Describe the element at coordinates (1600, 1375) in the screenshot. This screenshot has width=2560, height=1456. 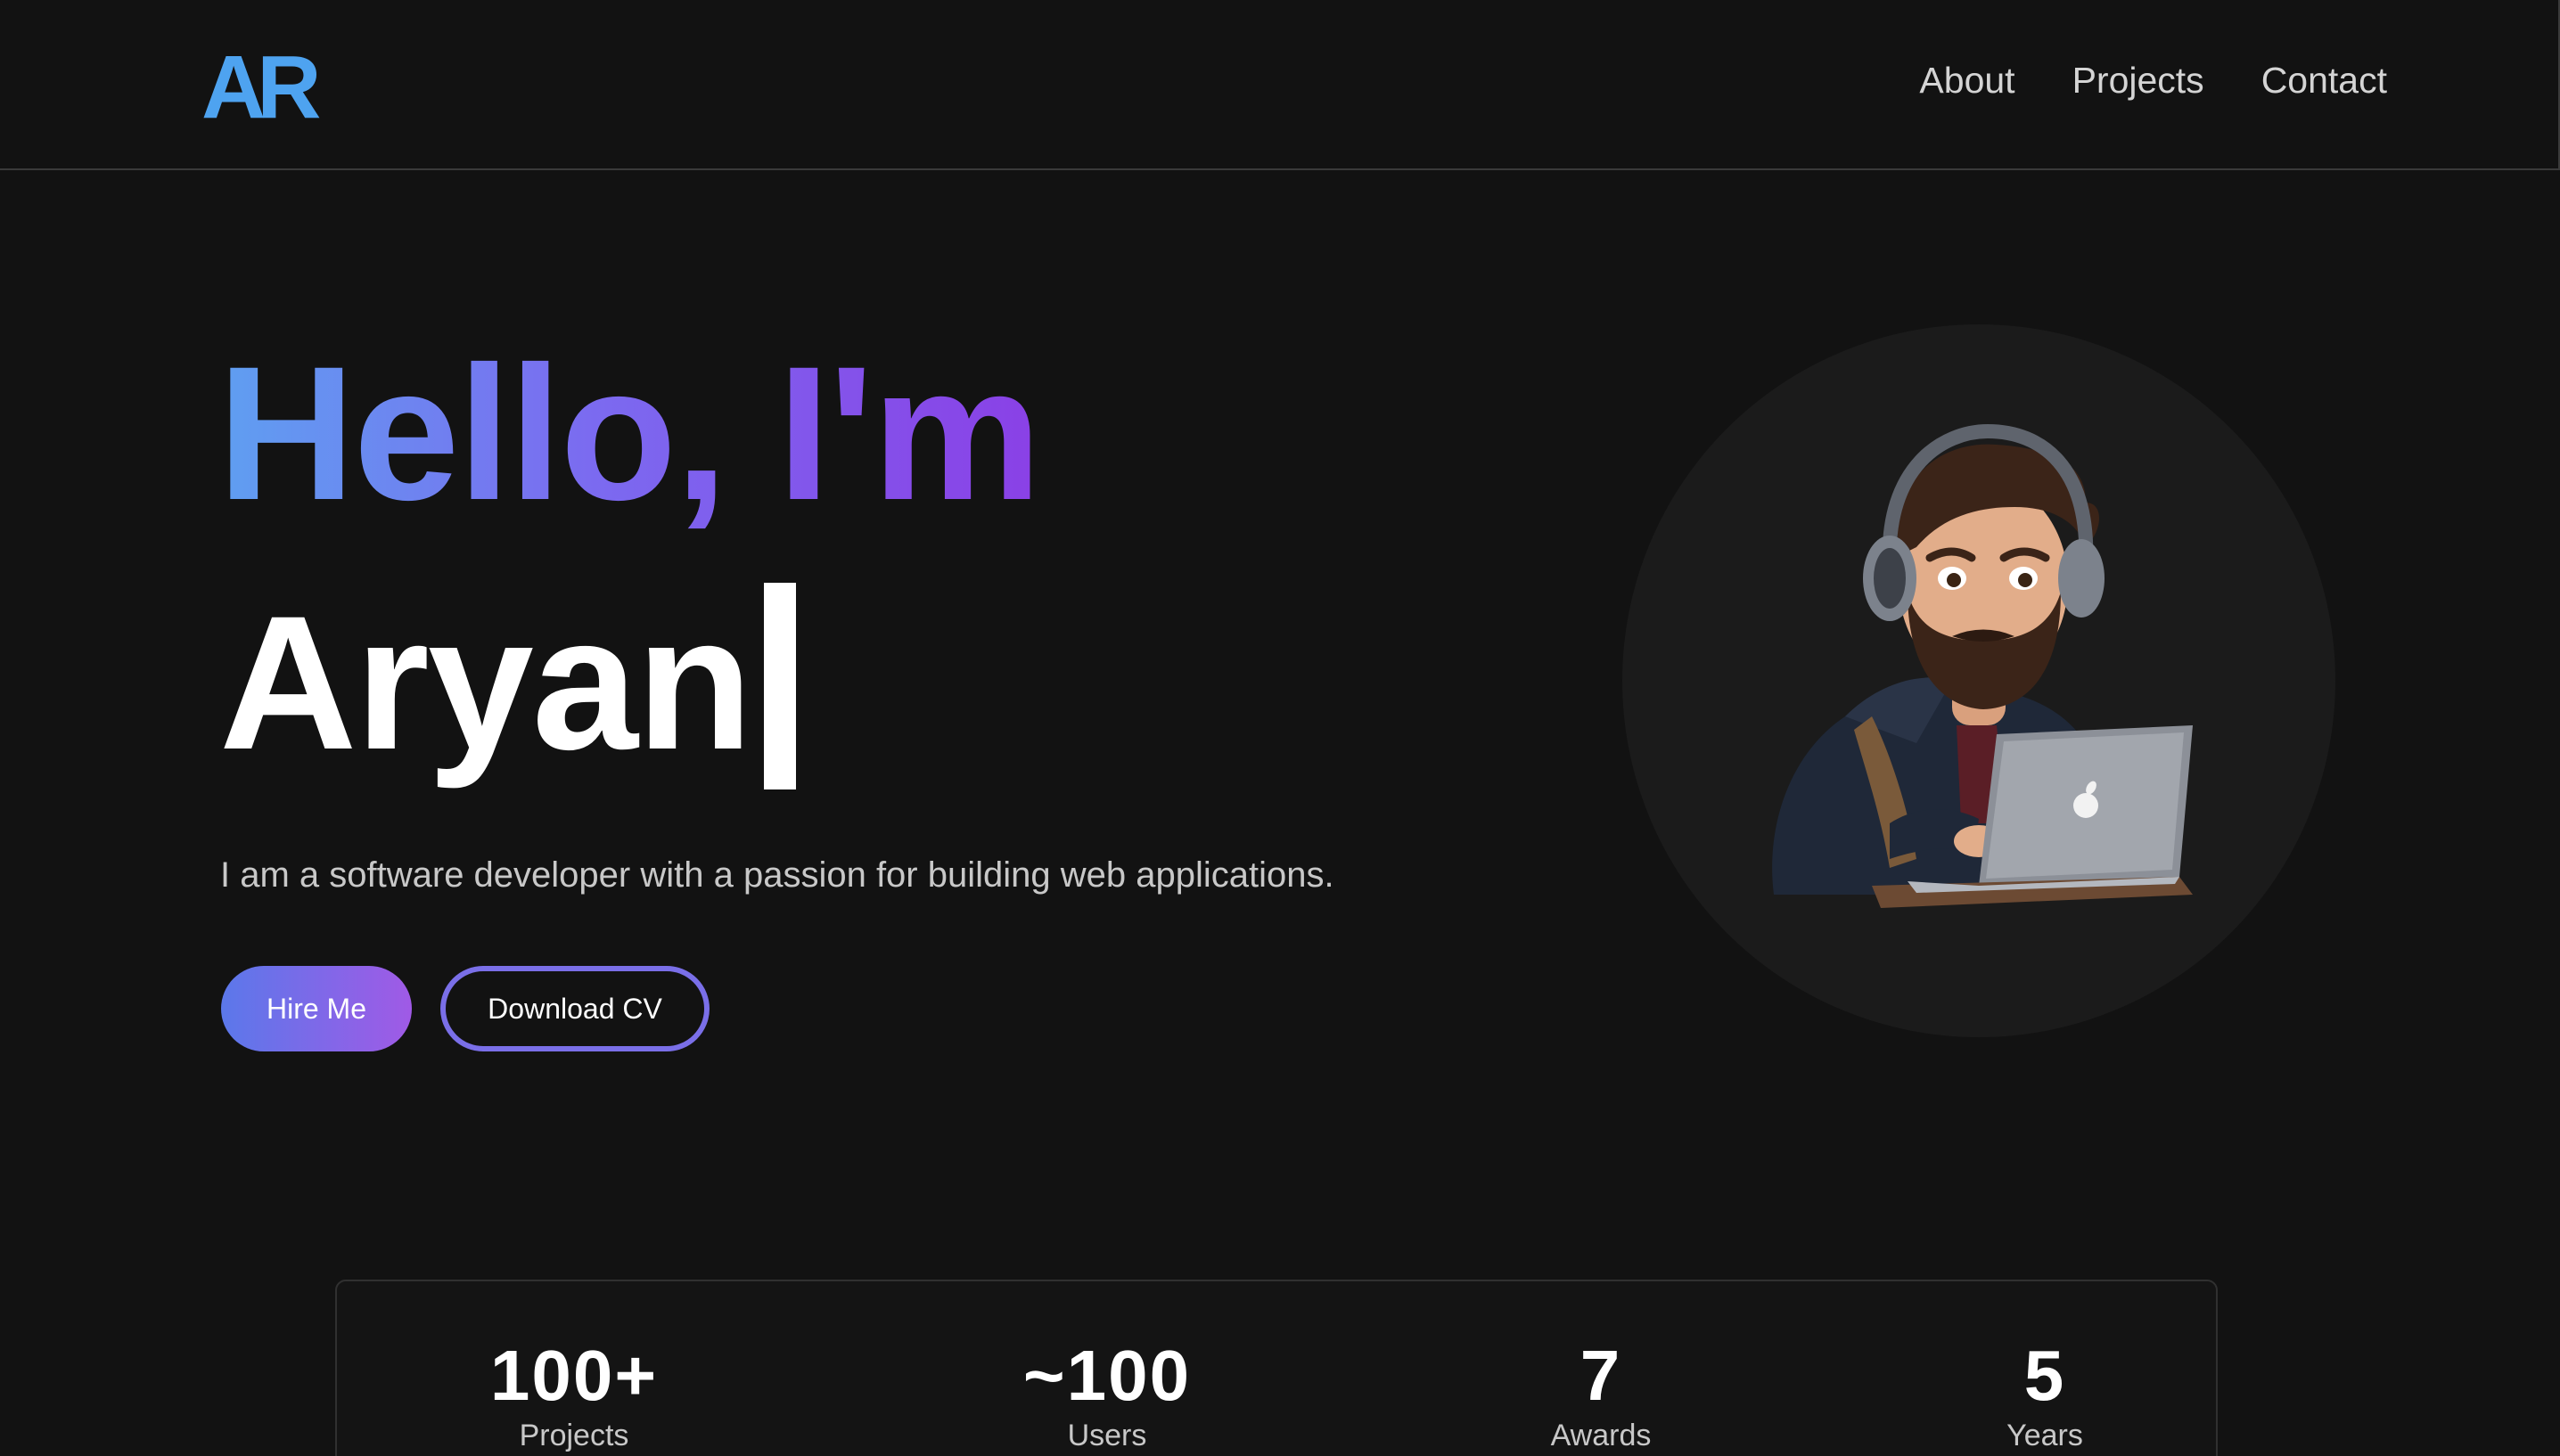
I see `stat-value: 7` at that location.